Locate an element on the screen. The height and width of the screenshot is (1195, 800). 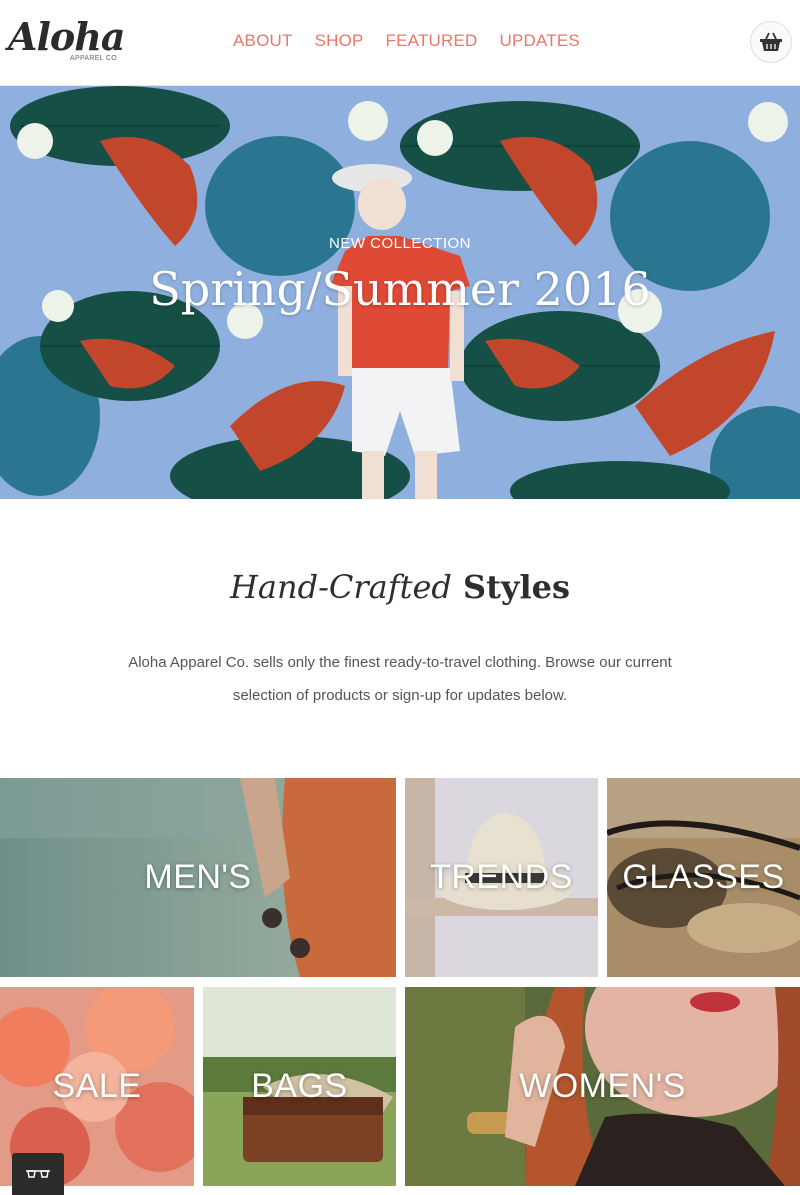
tile-trends: TRENDS is located at coordinates (501, 877).